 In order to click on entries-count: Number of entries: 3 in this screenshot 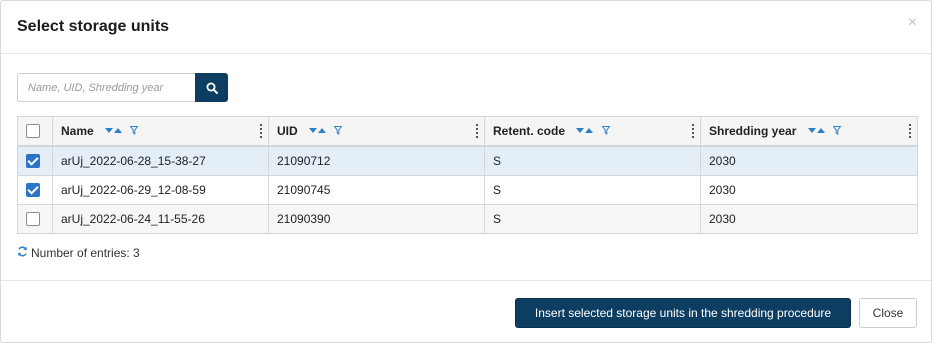, I will do `click(78, 253)`.